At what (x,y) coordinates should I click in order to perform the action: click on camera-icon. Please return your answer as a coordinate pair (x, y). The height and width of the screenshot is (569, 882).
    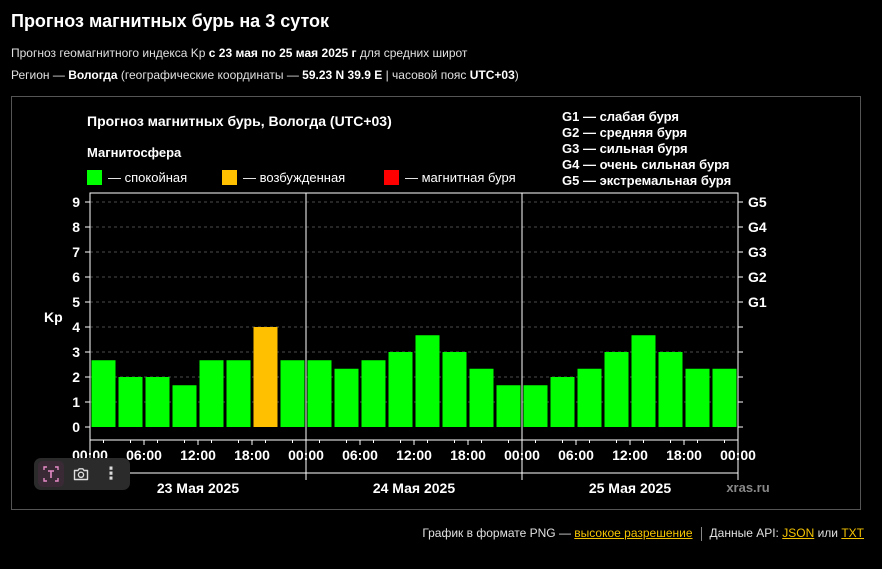
    Looking at the image, I should click on (81, 474).